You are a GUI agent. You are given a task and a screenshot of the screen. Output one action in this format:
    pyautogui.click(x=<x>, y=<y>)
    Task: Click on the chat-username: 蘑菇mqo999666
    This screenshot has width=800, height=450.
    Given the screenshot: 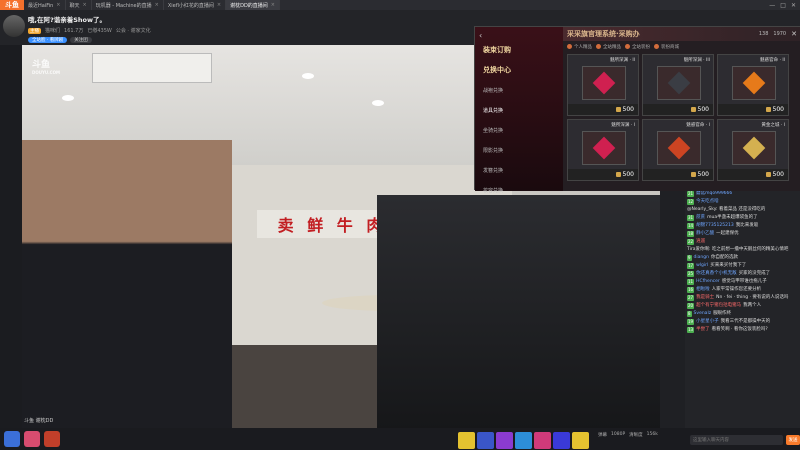 What is the action you would take?
    pyautogui.click(x=714, y=194)
    